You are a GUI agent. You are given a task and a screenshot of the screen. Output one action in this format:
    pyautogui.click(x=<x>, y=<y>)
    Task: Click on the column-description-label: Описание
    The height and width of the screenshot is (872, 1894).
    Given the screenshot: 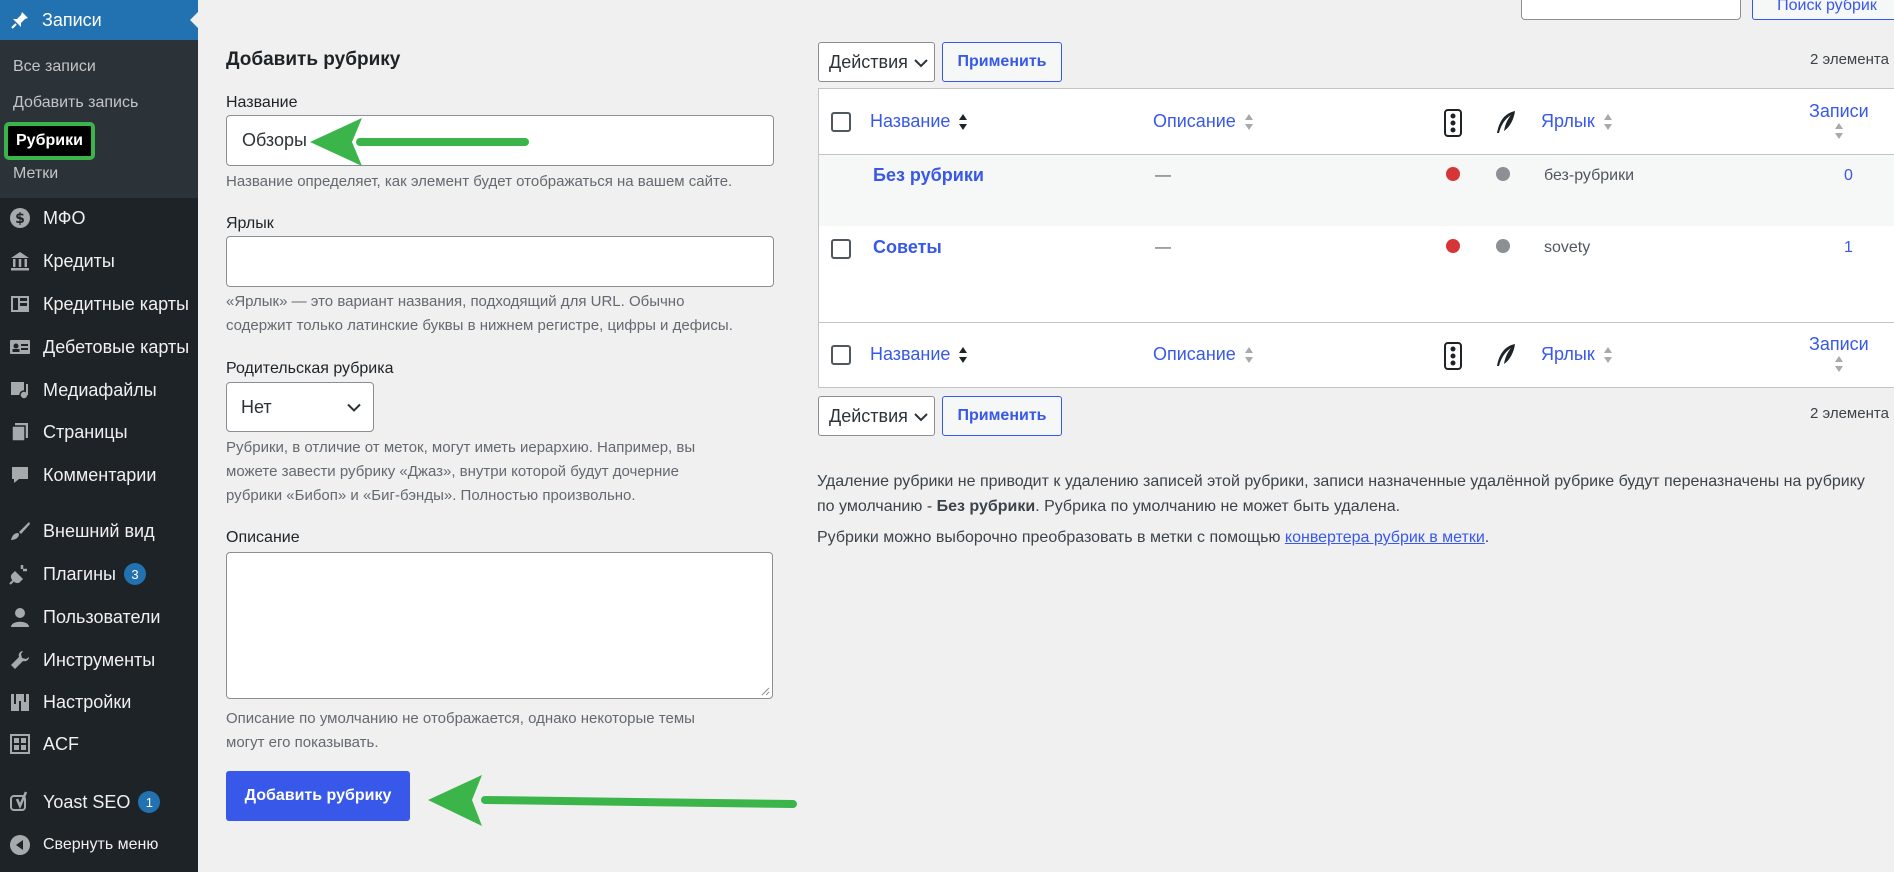 What is the action you would take?
    pyautogui.click(x=1194, y=121)
    